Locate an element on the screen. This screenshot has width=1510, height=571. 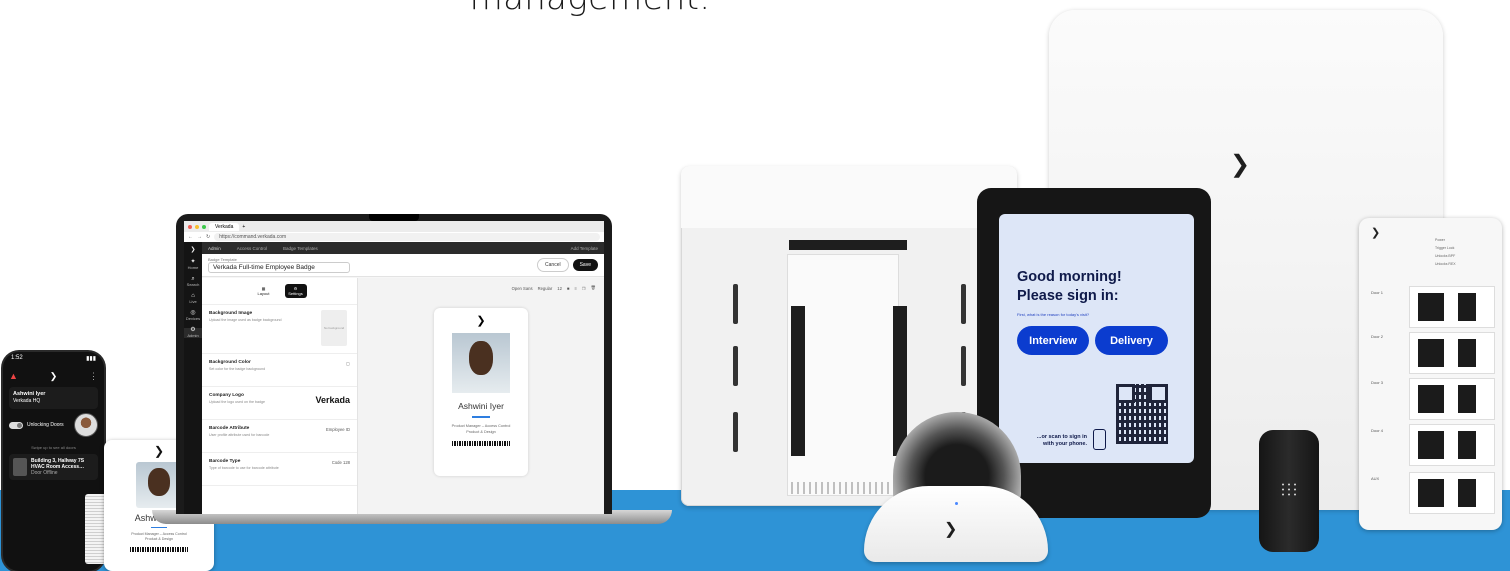
template-name-input: Verkada Full-time Employee Badge is located at coordinates (279, 267).